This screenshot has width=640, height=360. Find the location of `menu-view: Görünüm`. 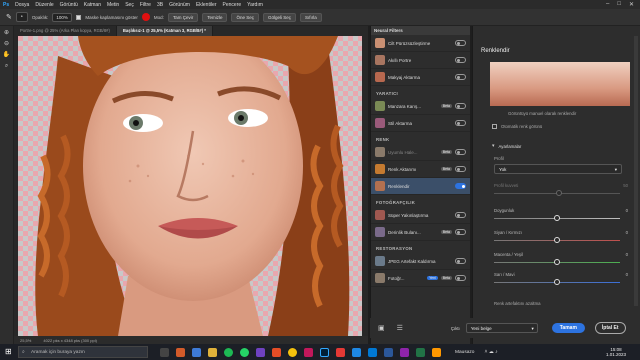

menu-view: Görünüm is located at coordinates (179, 5).